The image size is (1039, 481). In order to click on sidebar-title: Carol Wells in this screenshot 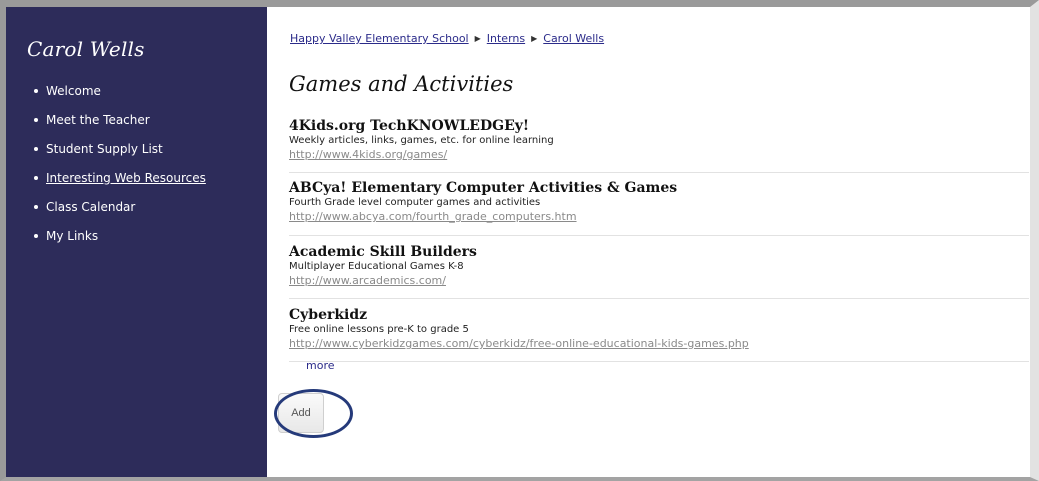, I will do `click(86, 49)`.